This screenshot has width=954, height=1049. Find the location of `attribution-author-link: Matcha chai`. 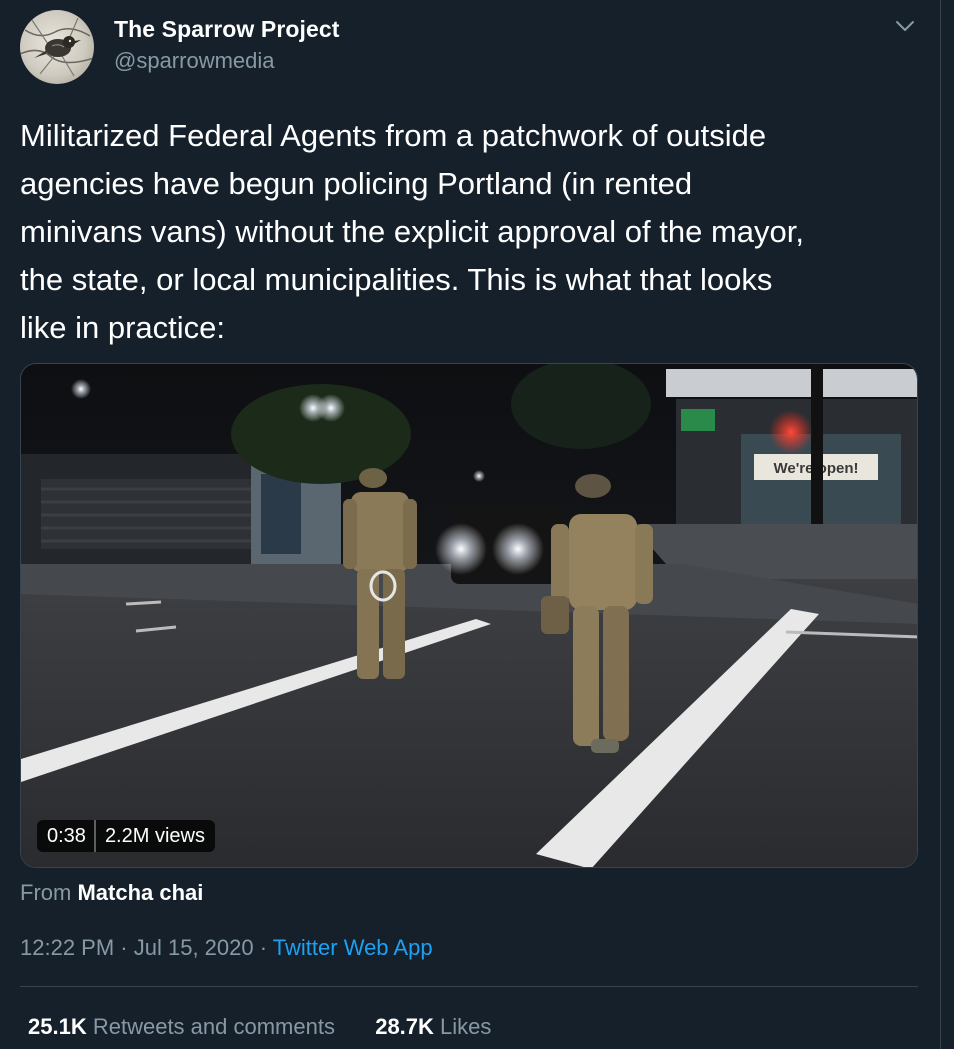

attribution-author-link: Matcha chai is located at coordinates (140, 892).